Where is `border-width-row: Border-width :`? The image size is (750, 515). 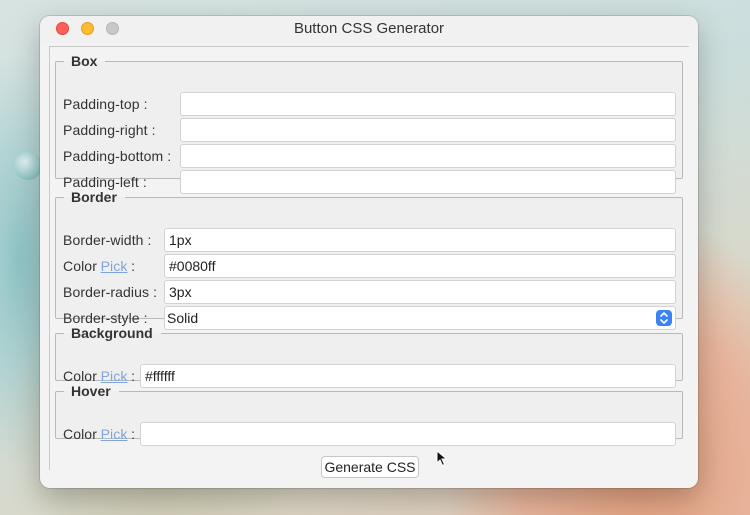
border-width-row: Border-width : is located at coordinates (107, 240).